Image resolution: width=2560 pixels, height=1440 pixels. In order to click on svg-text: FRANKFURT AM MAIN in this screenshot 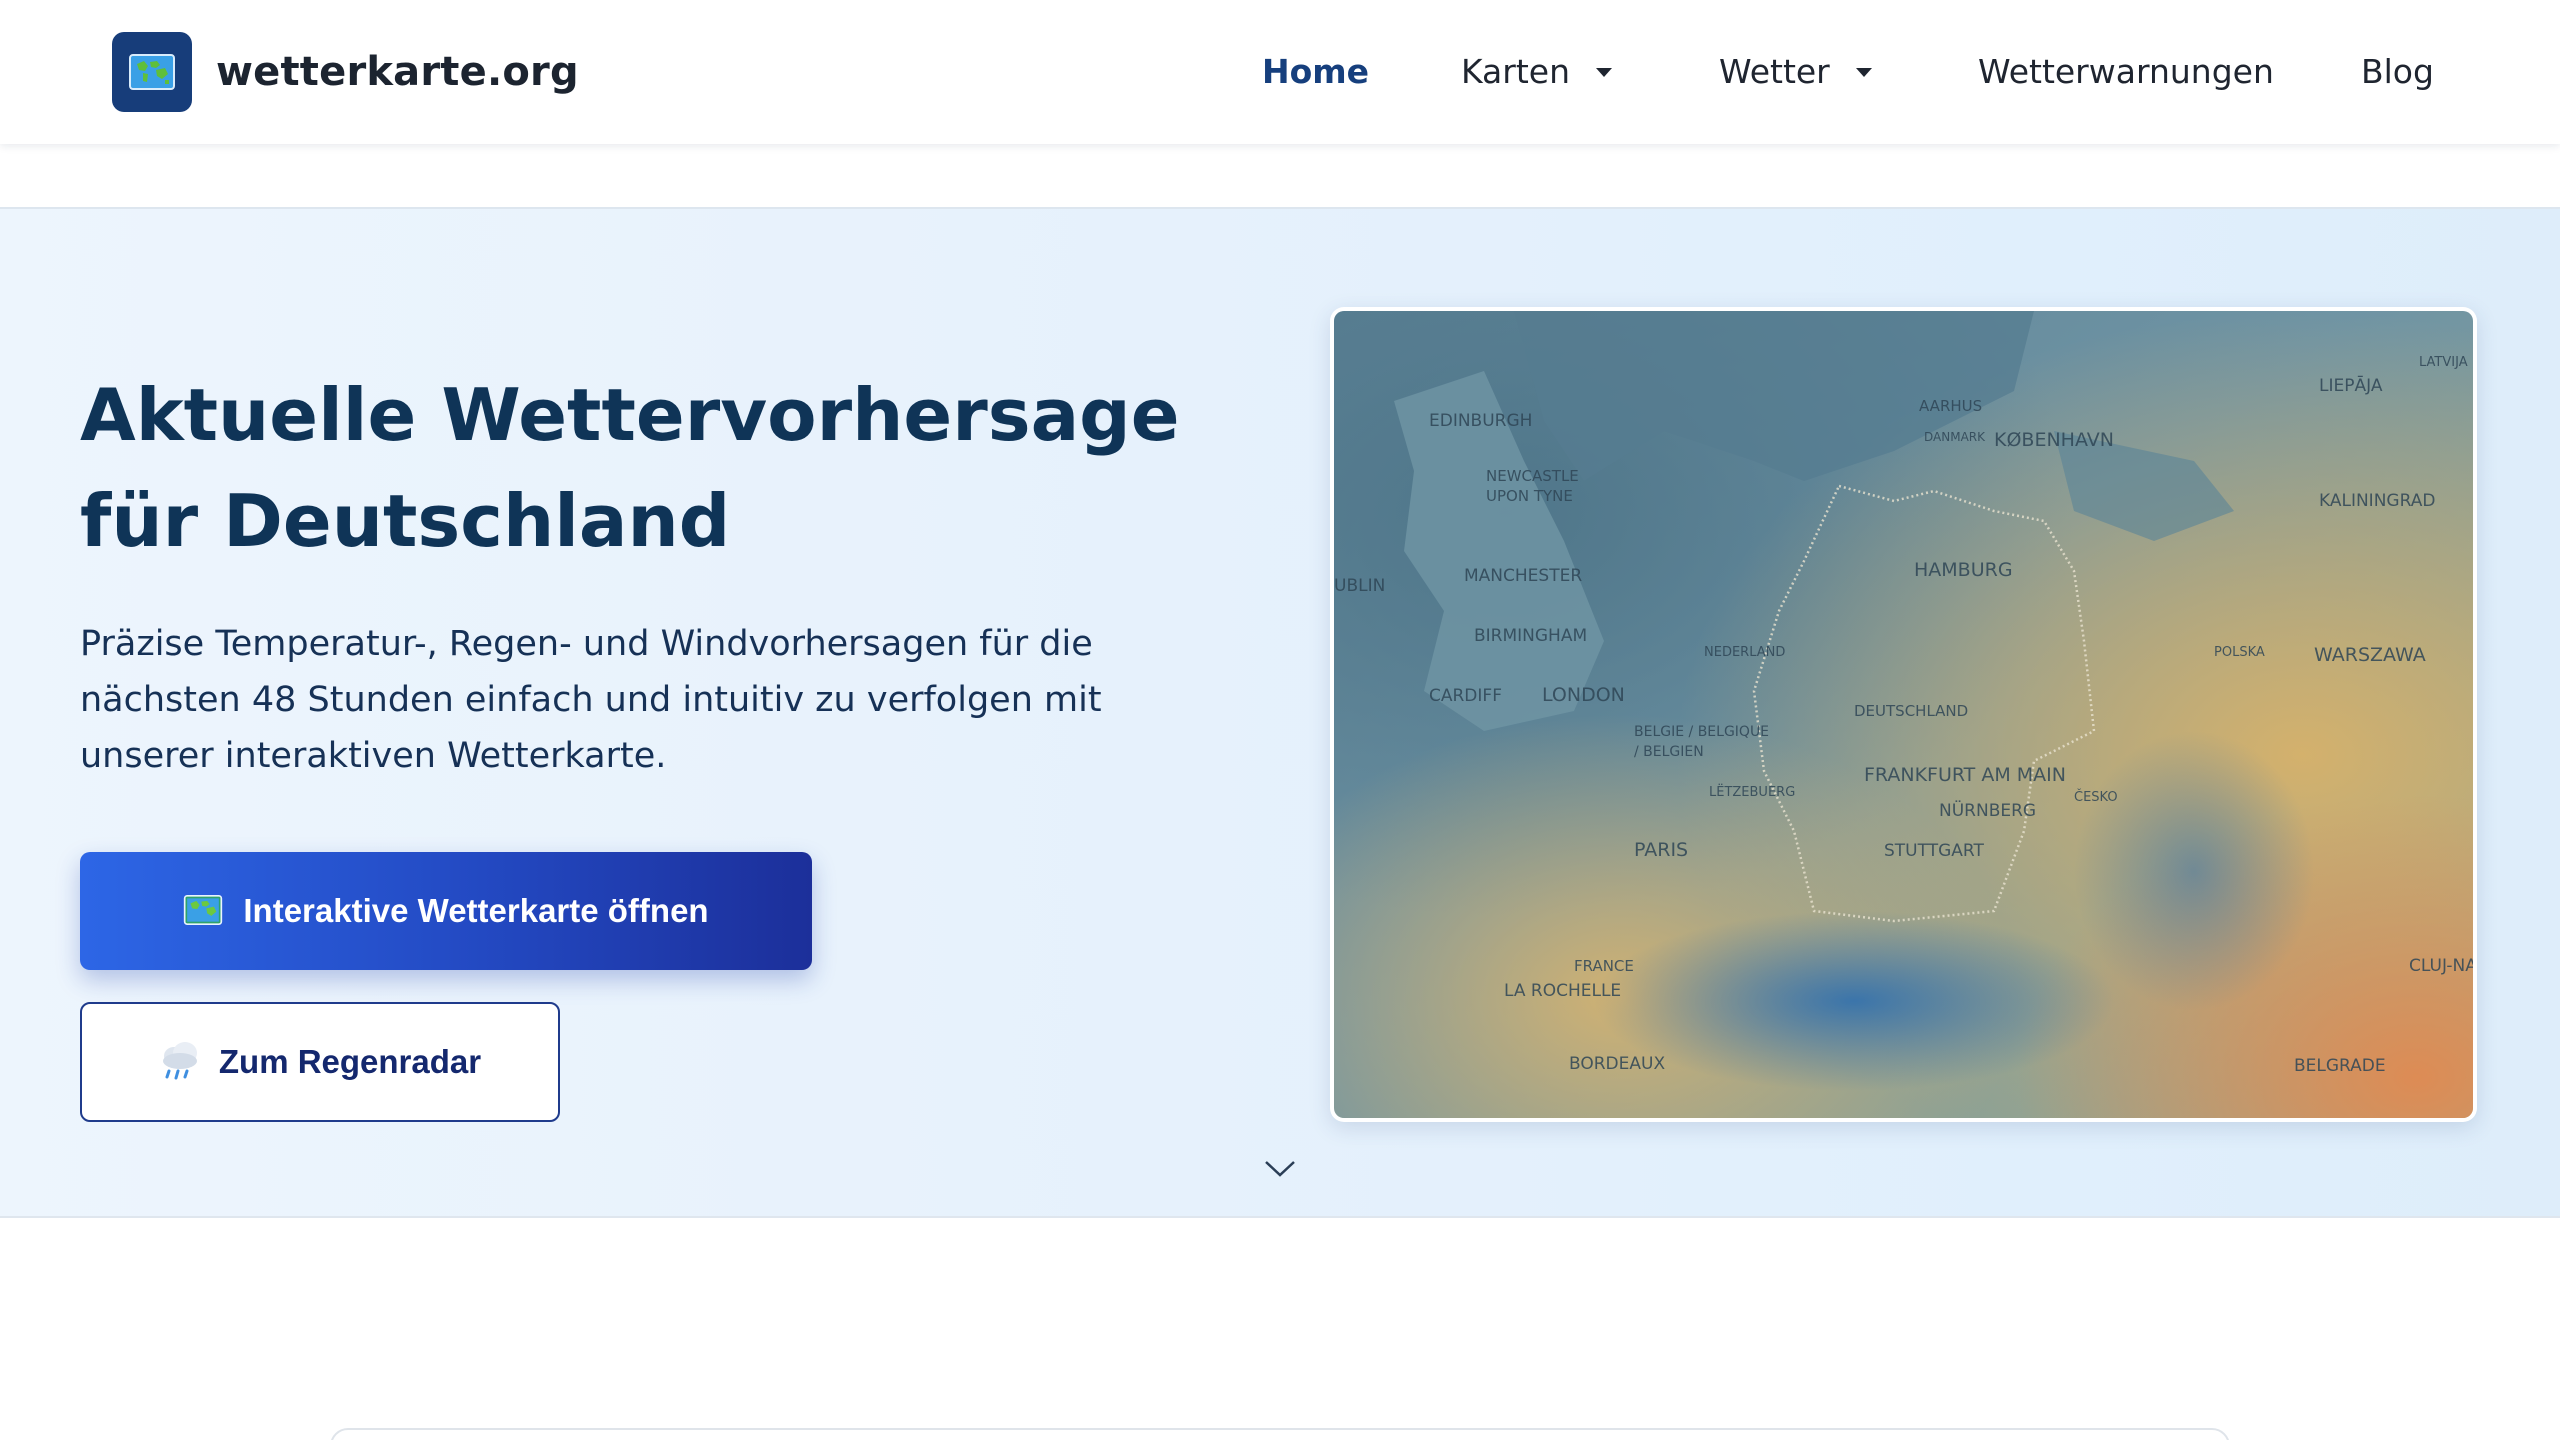, I will do `click(1965, 775)`.